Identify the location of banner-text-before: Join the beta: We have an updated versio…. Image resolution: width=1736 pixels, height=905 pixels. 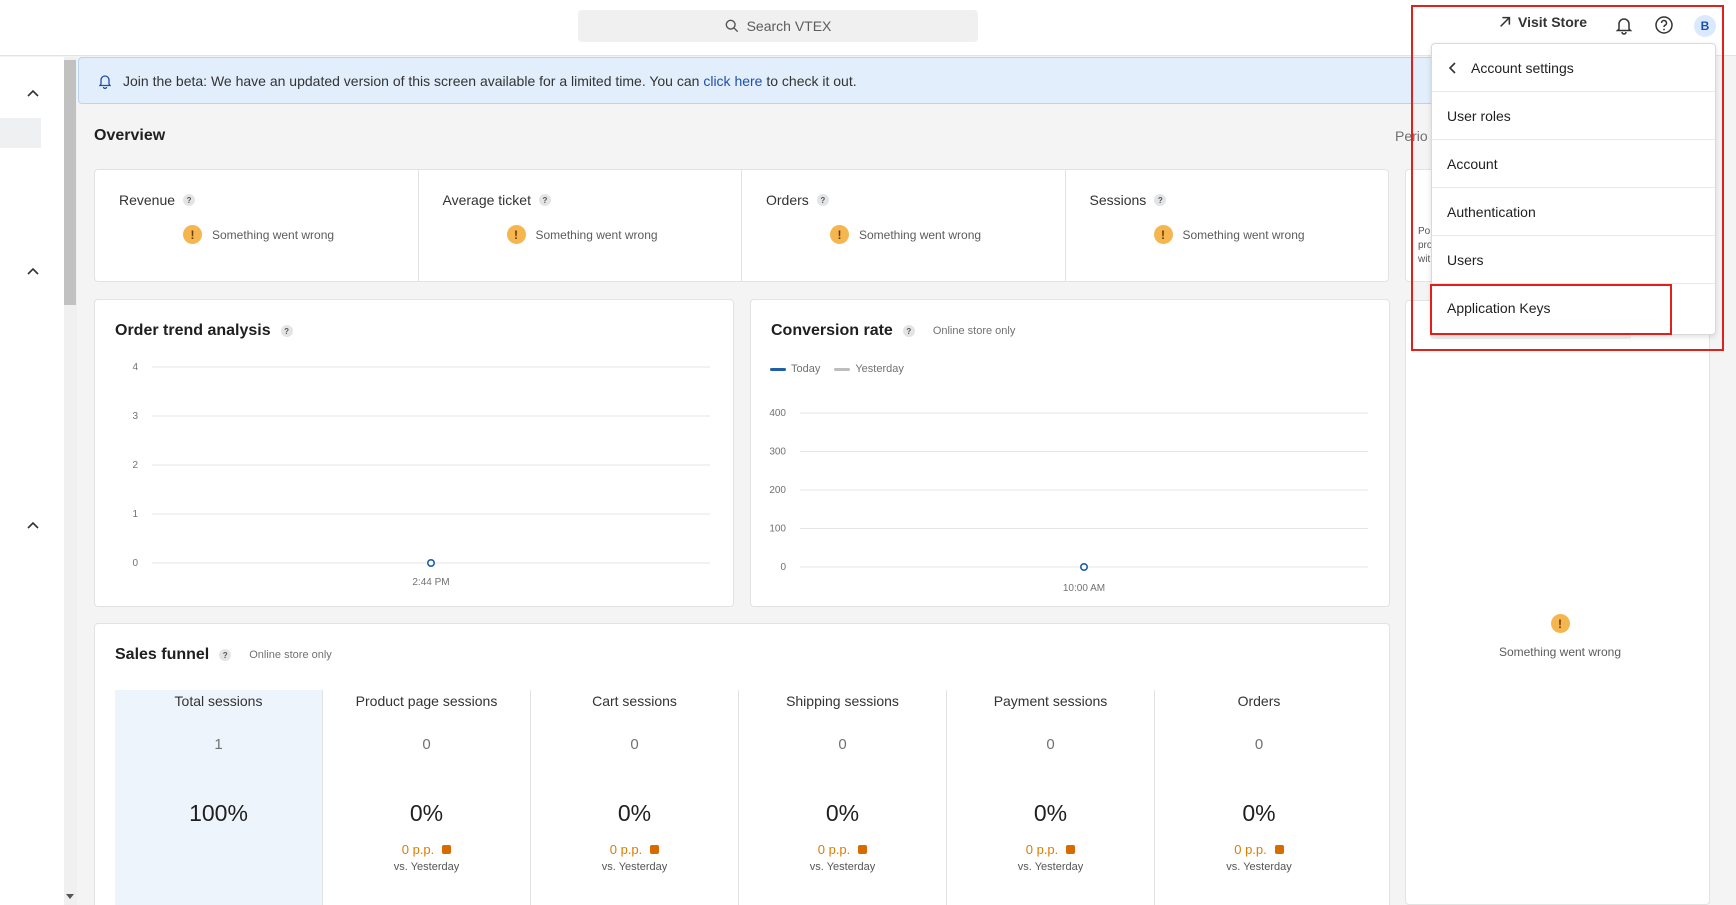
(413, 80).